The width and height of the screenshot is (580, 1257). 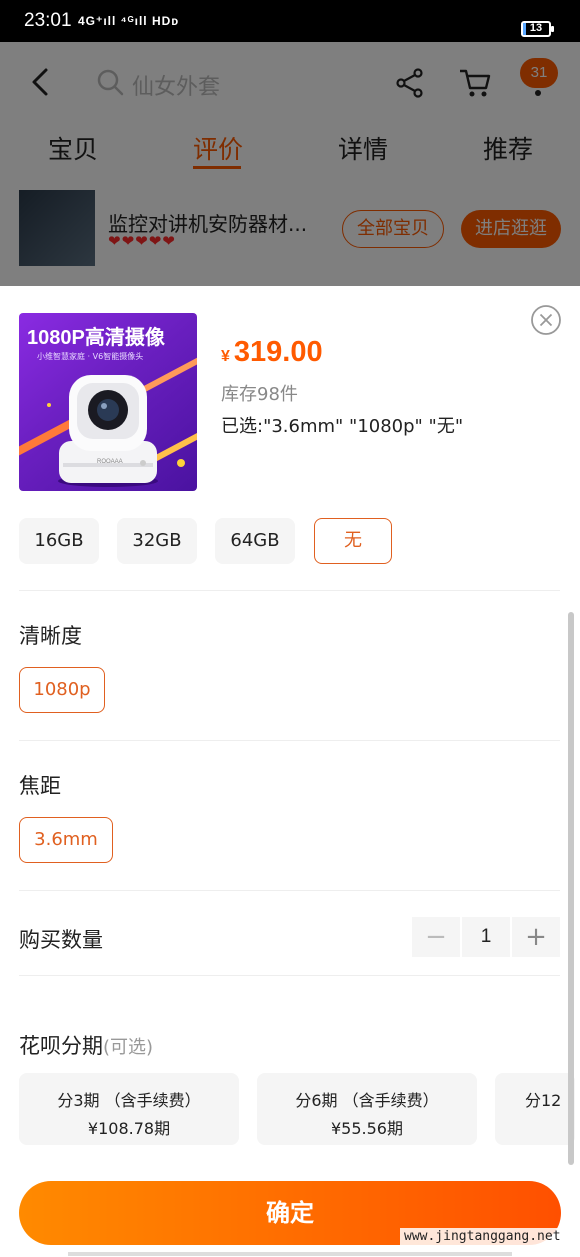 I want to click on price-amount: 319.00, so click(x=278, y=352).